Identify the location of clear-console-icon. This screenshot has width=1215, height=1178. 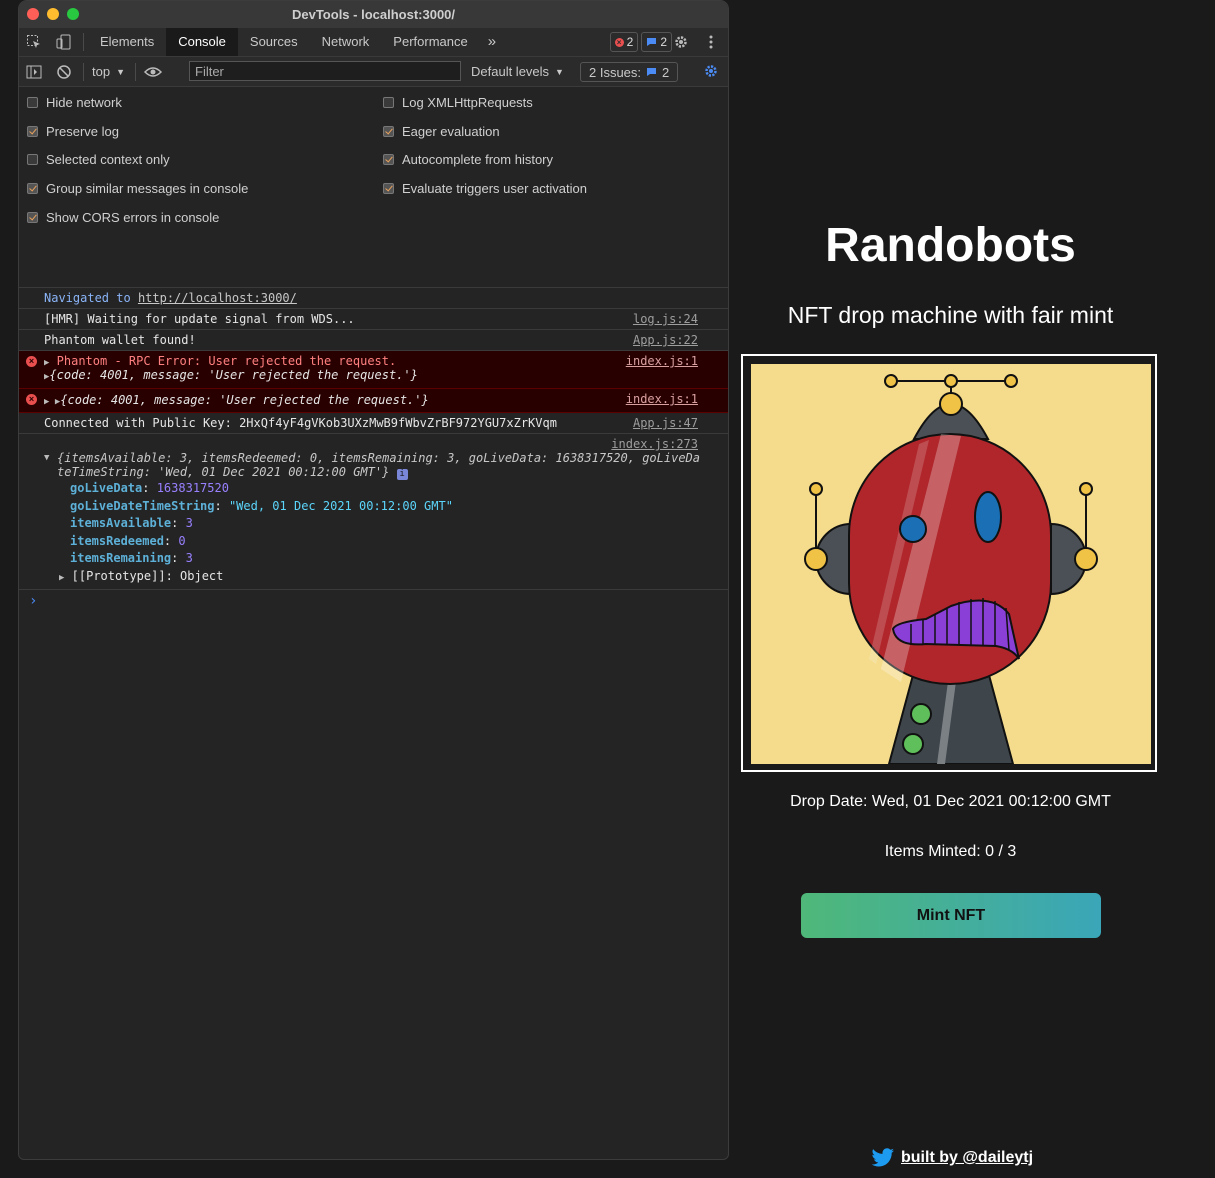
(64, 72).